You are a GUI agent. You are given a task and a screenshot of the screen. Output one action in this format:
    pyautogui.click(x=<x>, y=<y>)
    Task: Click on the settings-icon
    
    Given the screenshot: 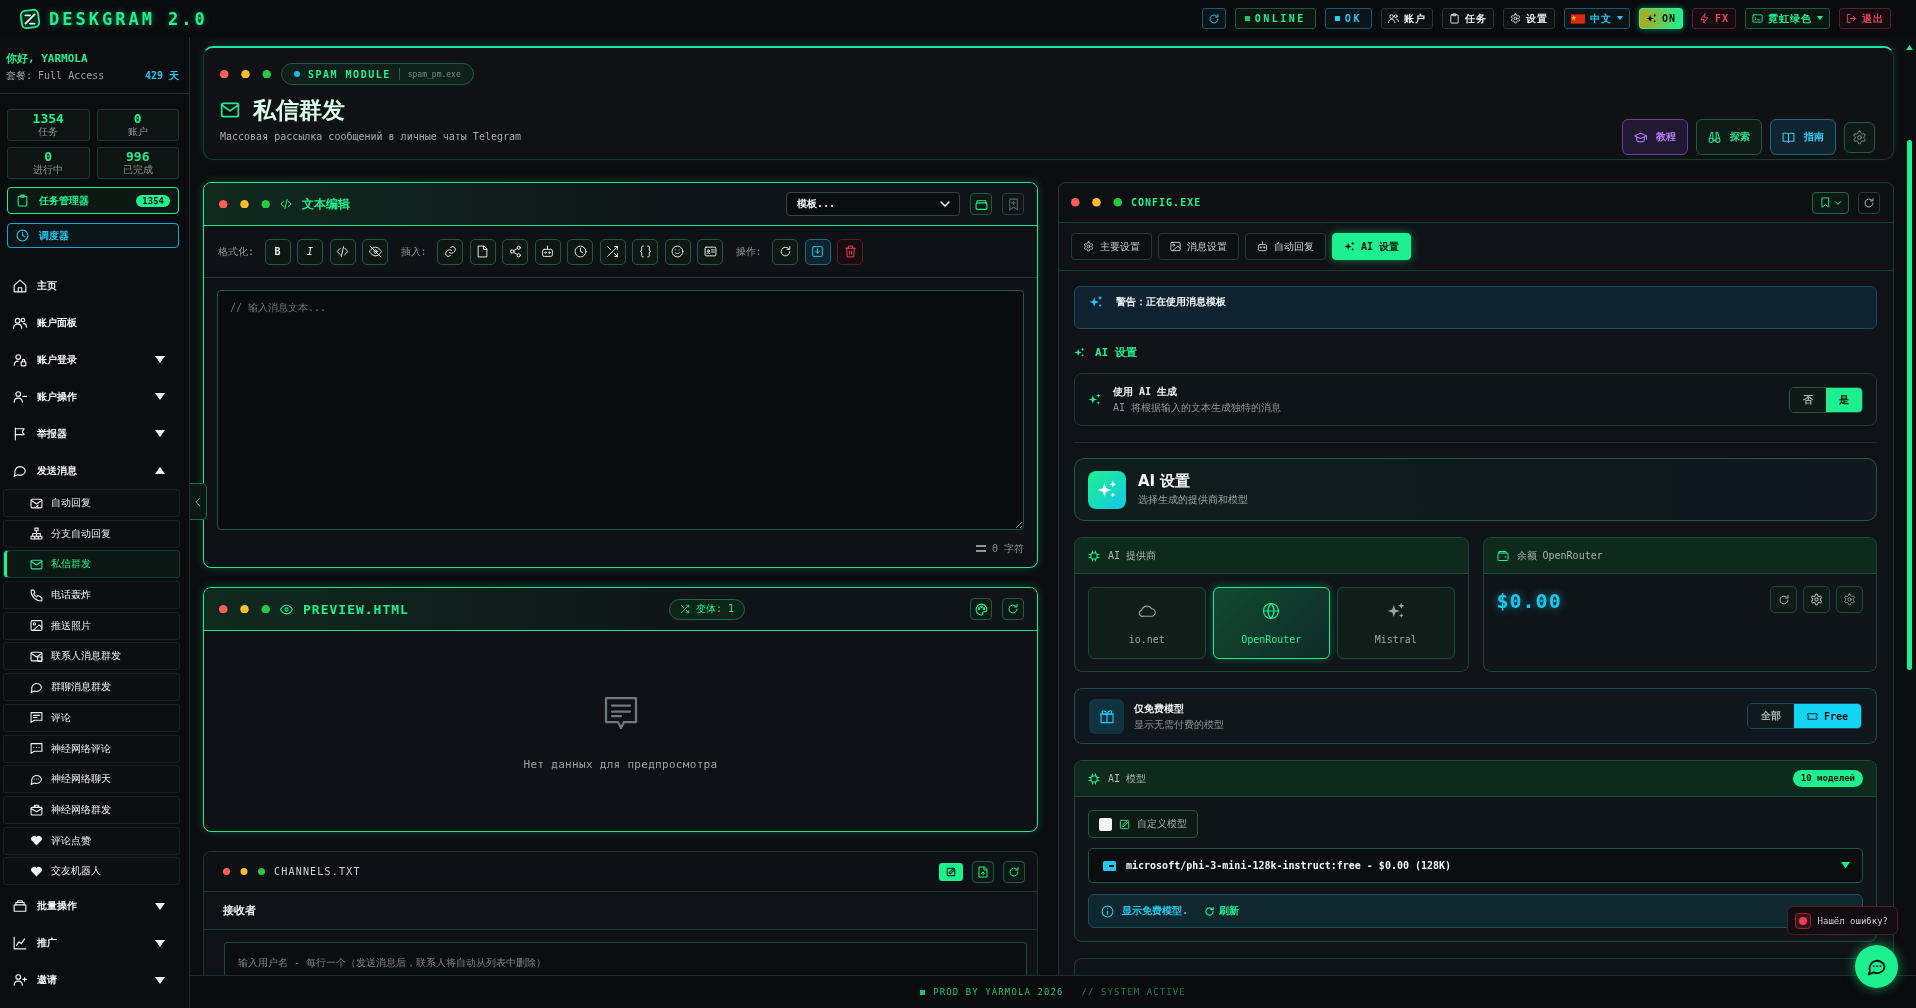 What is the action you would take?
    pyautogui.click(x=1859, y=137)
    